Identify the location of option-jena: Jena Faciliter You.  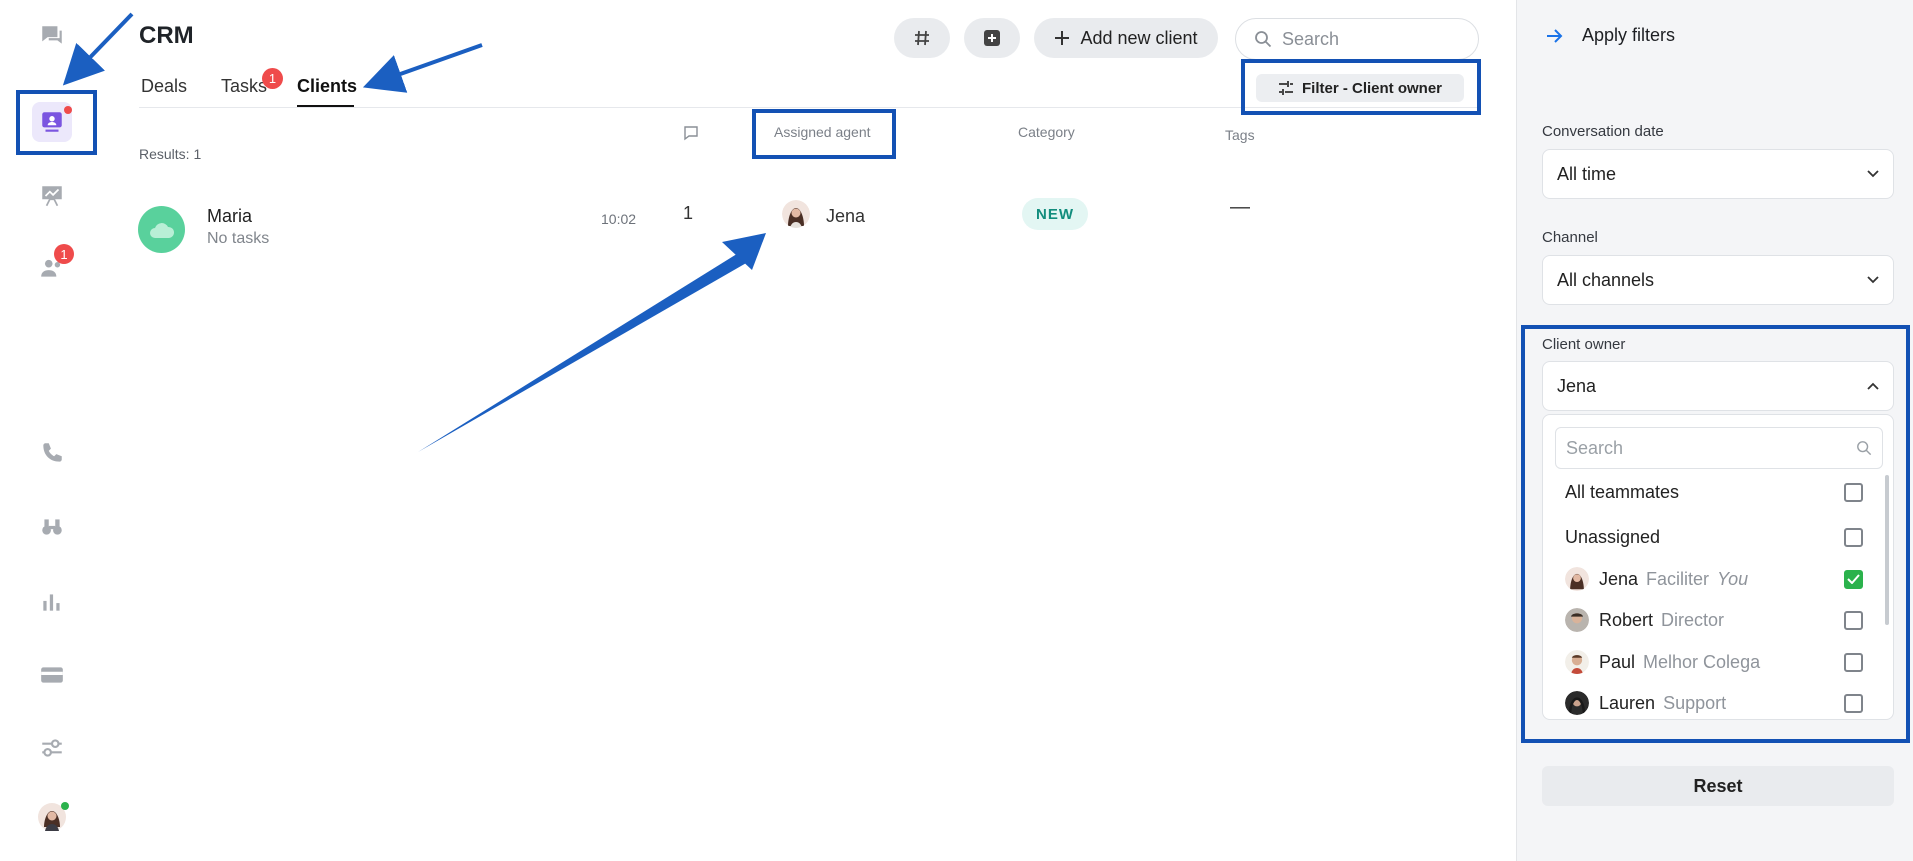
(1719, 579).